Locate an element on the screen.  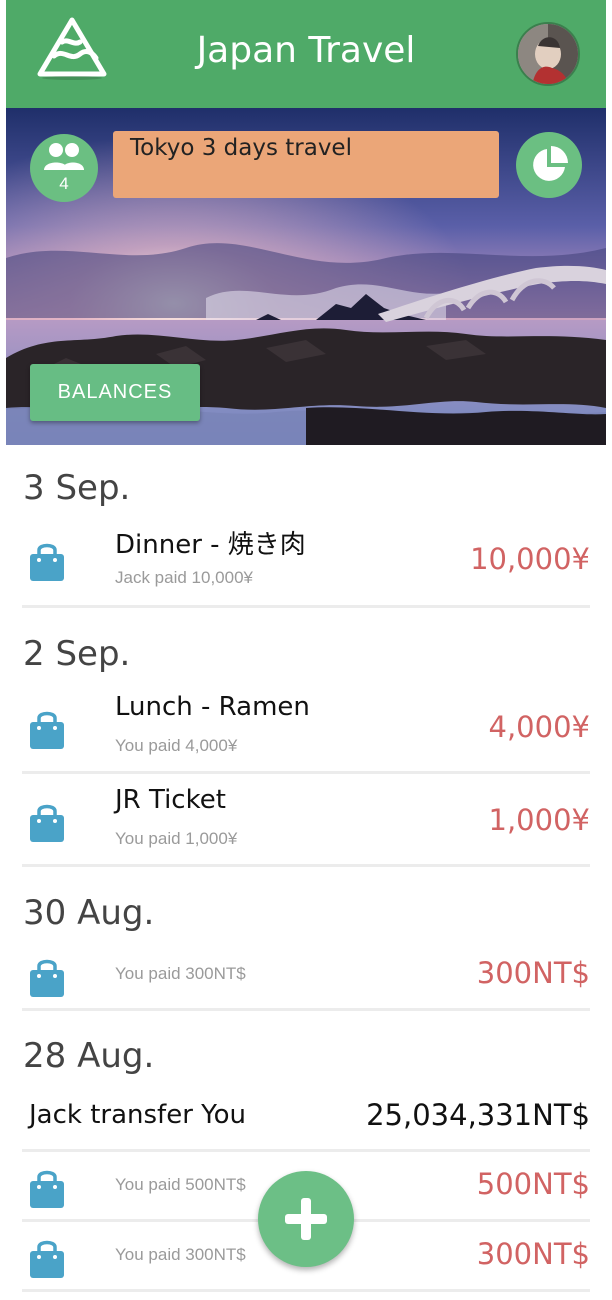
date-label: 28 Aug. is located at coordinates (89, 1056).